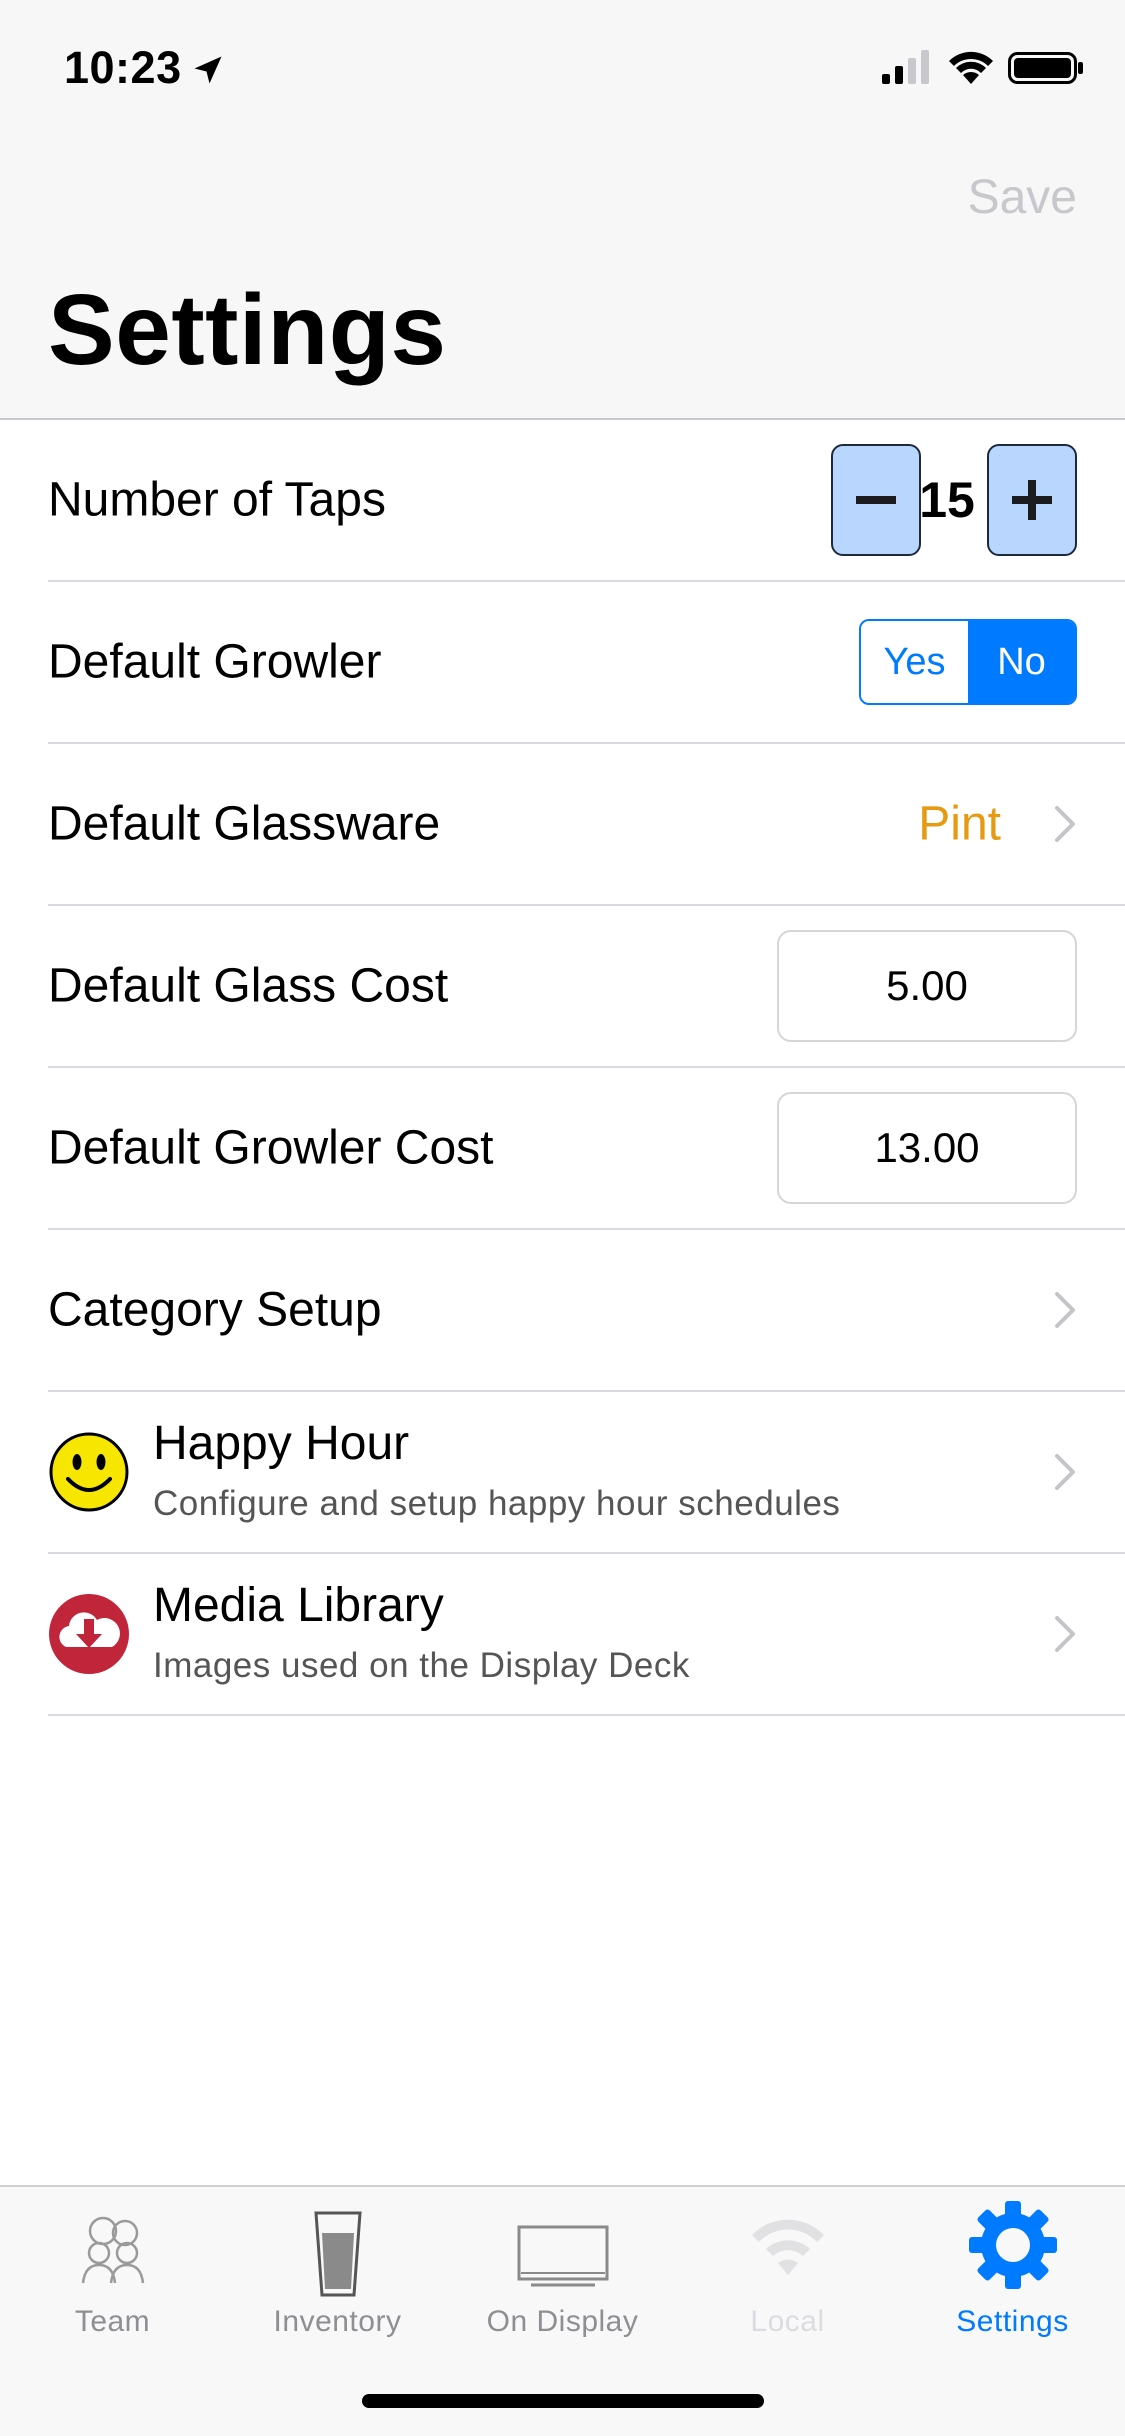 This screenshot has width=1125, height=2436. I want to click on media-library-subtitle: Images used on the Display Deck, so click(421, 1665).